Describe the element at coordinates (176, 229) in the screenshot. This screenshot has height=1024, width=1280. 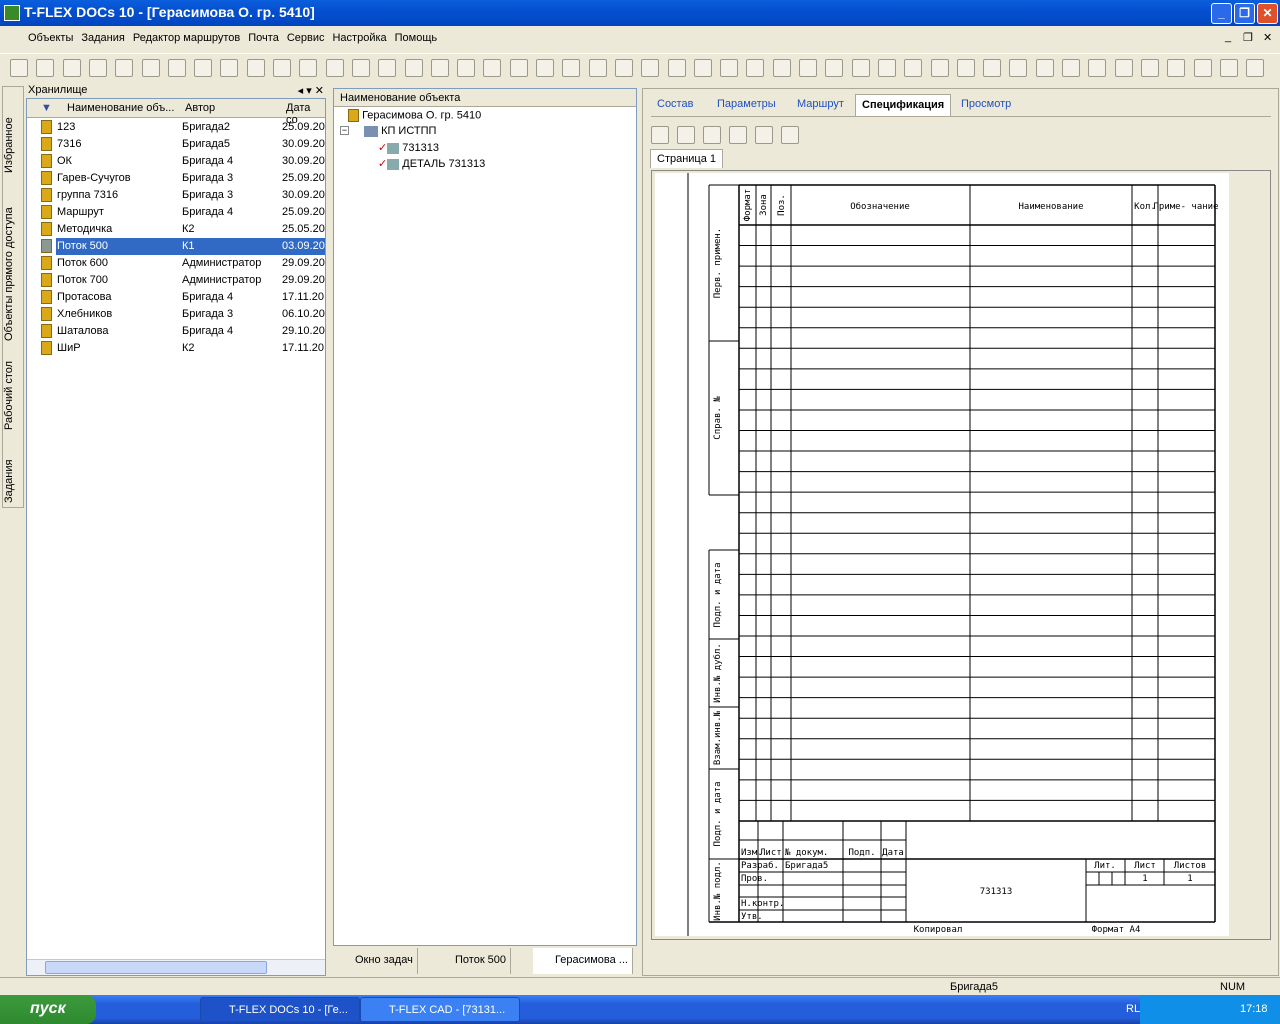
I see `storage-row: Методичка К2 25.05.20` at that location.